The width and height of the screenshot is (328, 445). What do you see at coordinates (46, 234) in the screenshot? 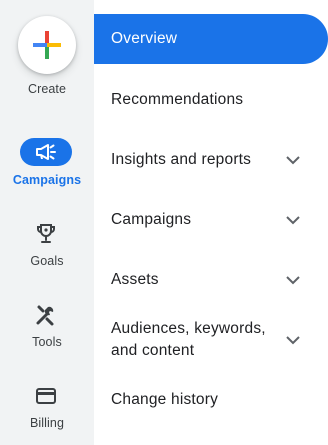
I see `trophy-icon` at bounding box center [46, 234].